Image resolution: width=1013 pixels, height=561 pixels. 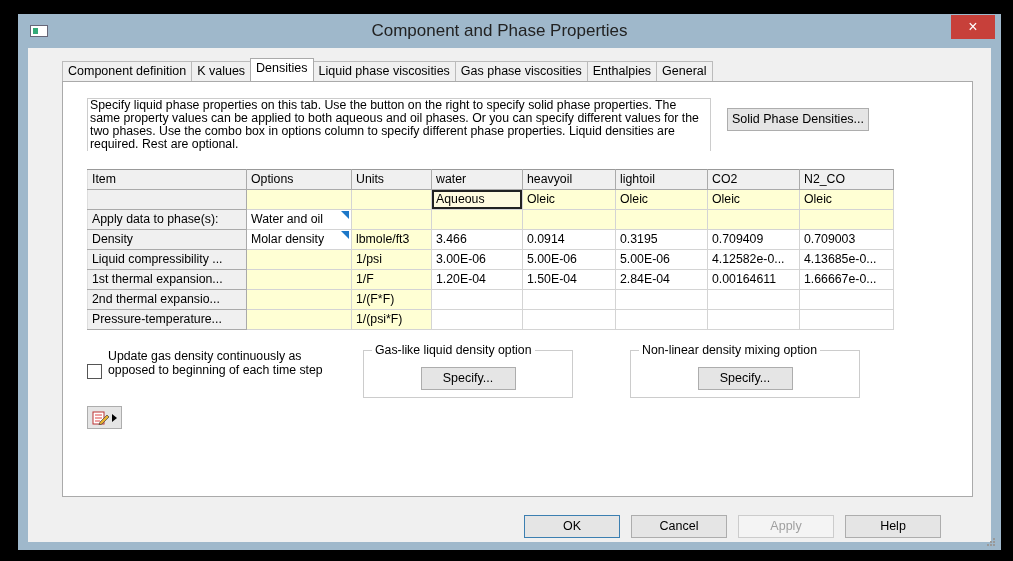 I want to click on checkbox, so click(x=94, y=371).